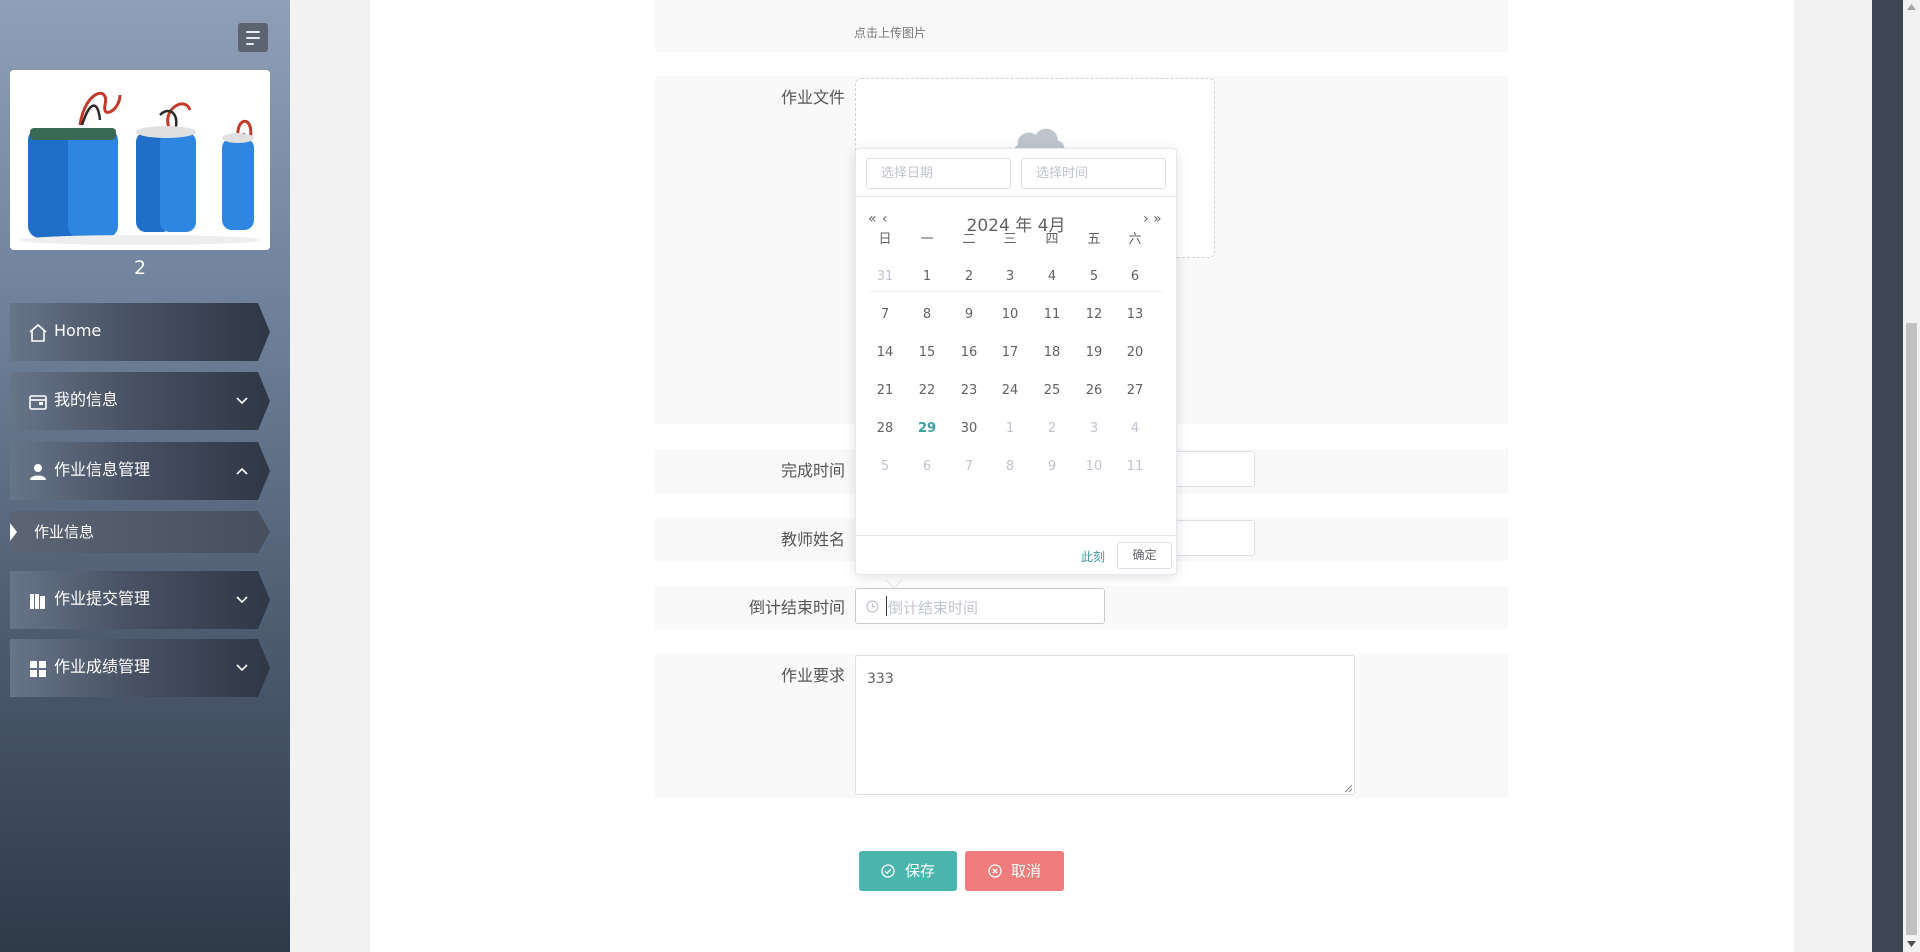  Describe the element at coordinates (796, 607) in the screenshot. I see `deadline-label: 倒计结束时间` at that location.